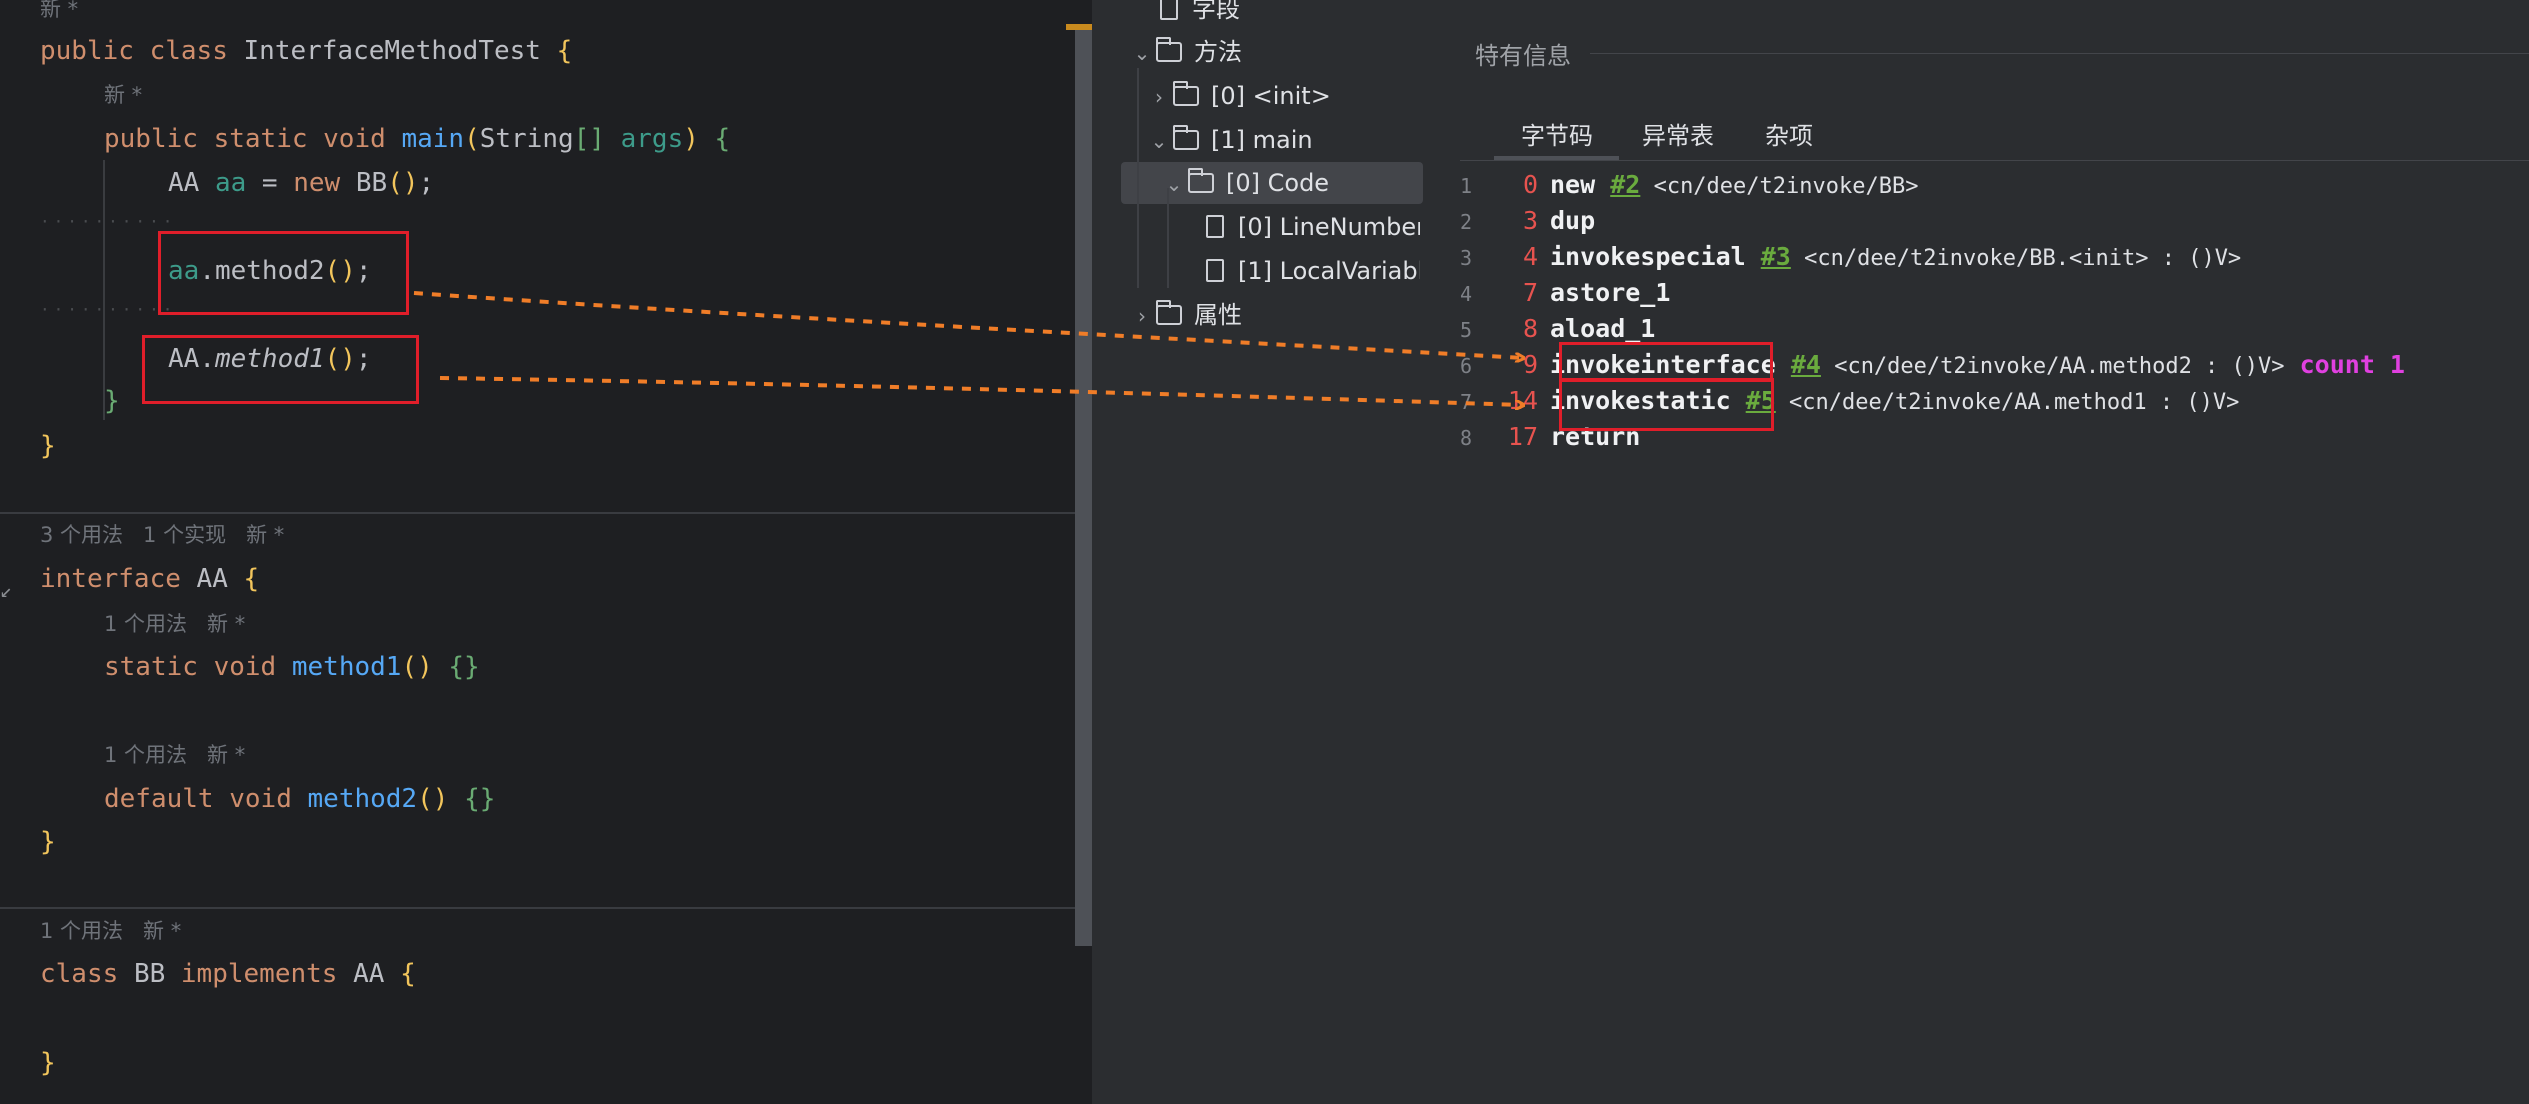 This screenshot has height=1104, width=2529. What do you see at coordinates (1229, 140) in the screenshot?
I see `tree-item-main: ⌄ [1] main` at bounding box center [1229, 140].